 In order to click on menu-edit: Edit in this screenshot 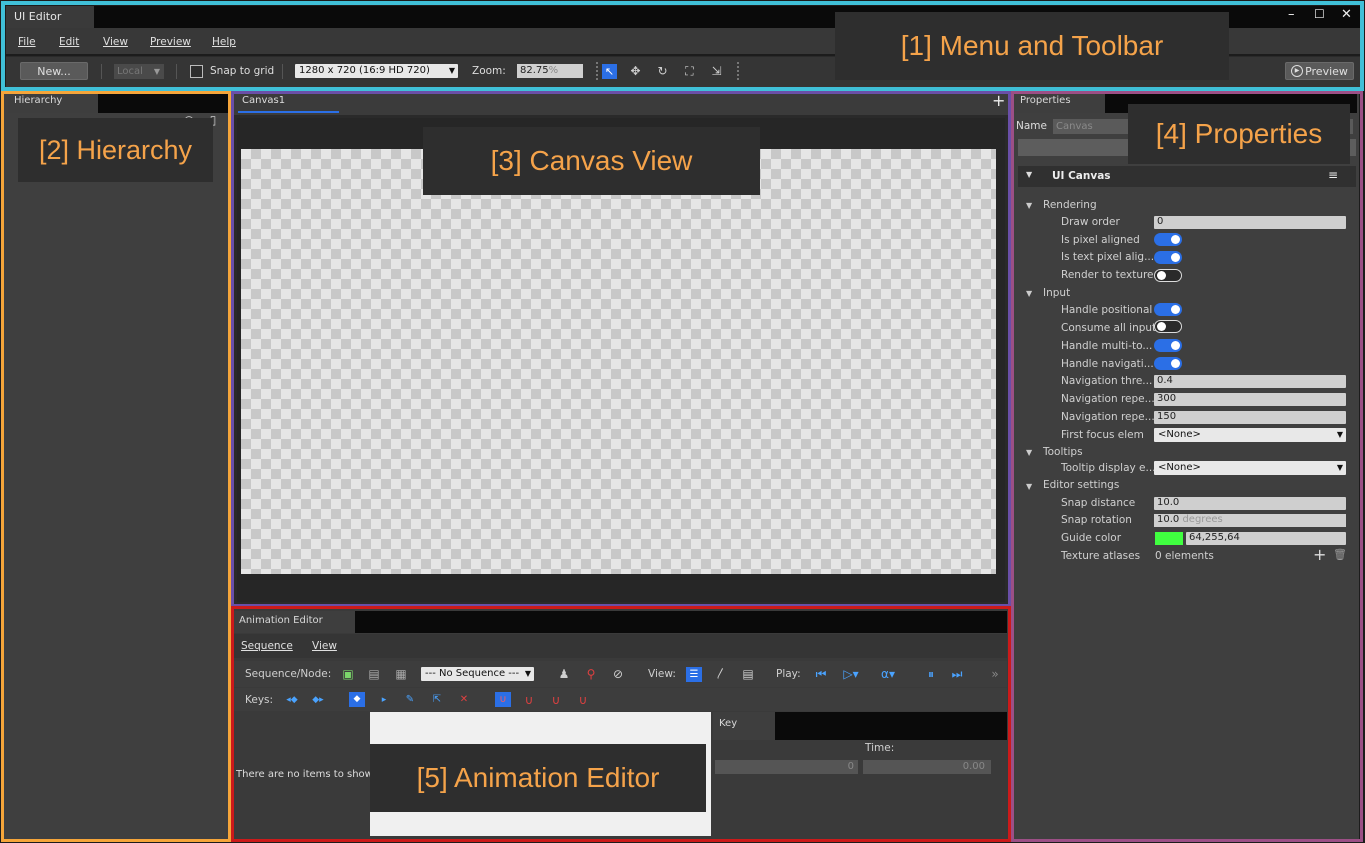, I will do `click(69, 42)`.